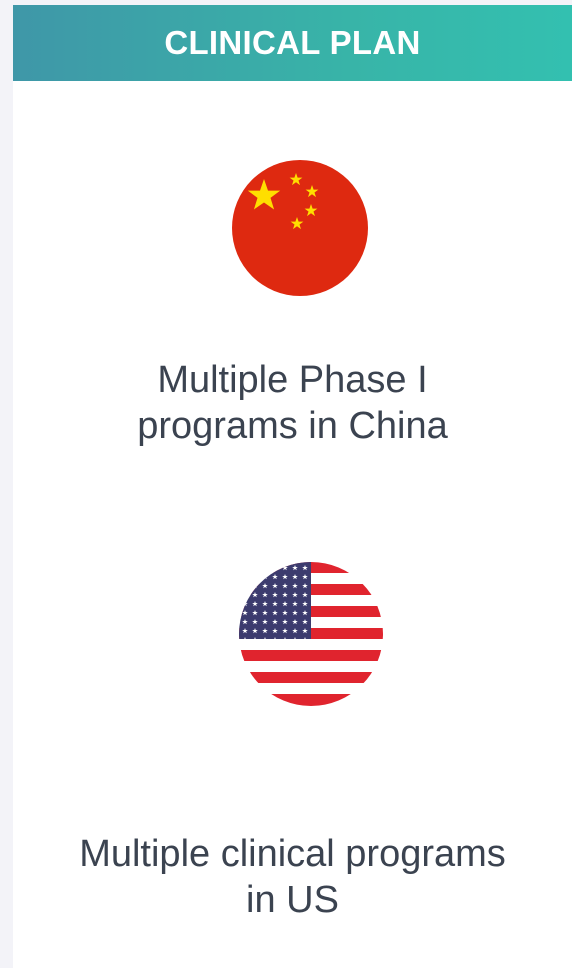 The width and height of the screenshot is (572, 968). What do you see at coordinates (292, 403) in the screenshot?
I see `china-programs-caption: Multiple Phase I programs in China` at bounding box center [292, 403].